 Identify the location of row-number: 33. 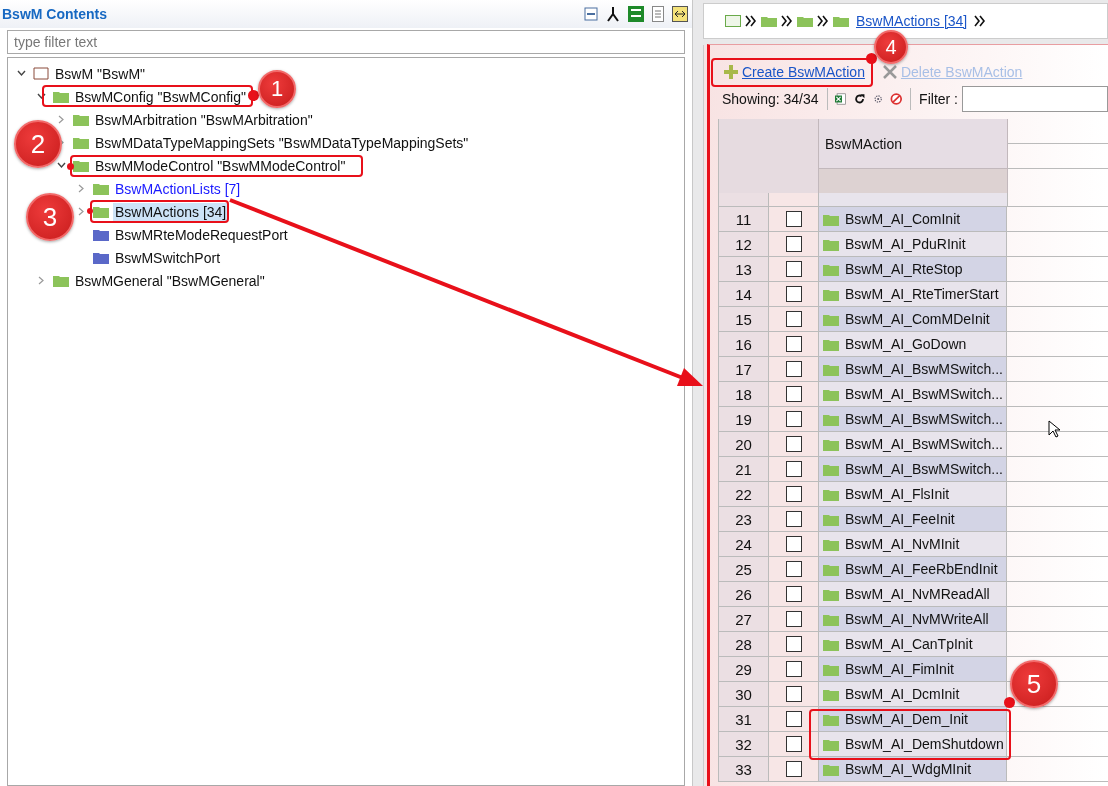
(744, 769).